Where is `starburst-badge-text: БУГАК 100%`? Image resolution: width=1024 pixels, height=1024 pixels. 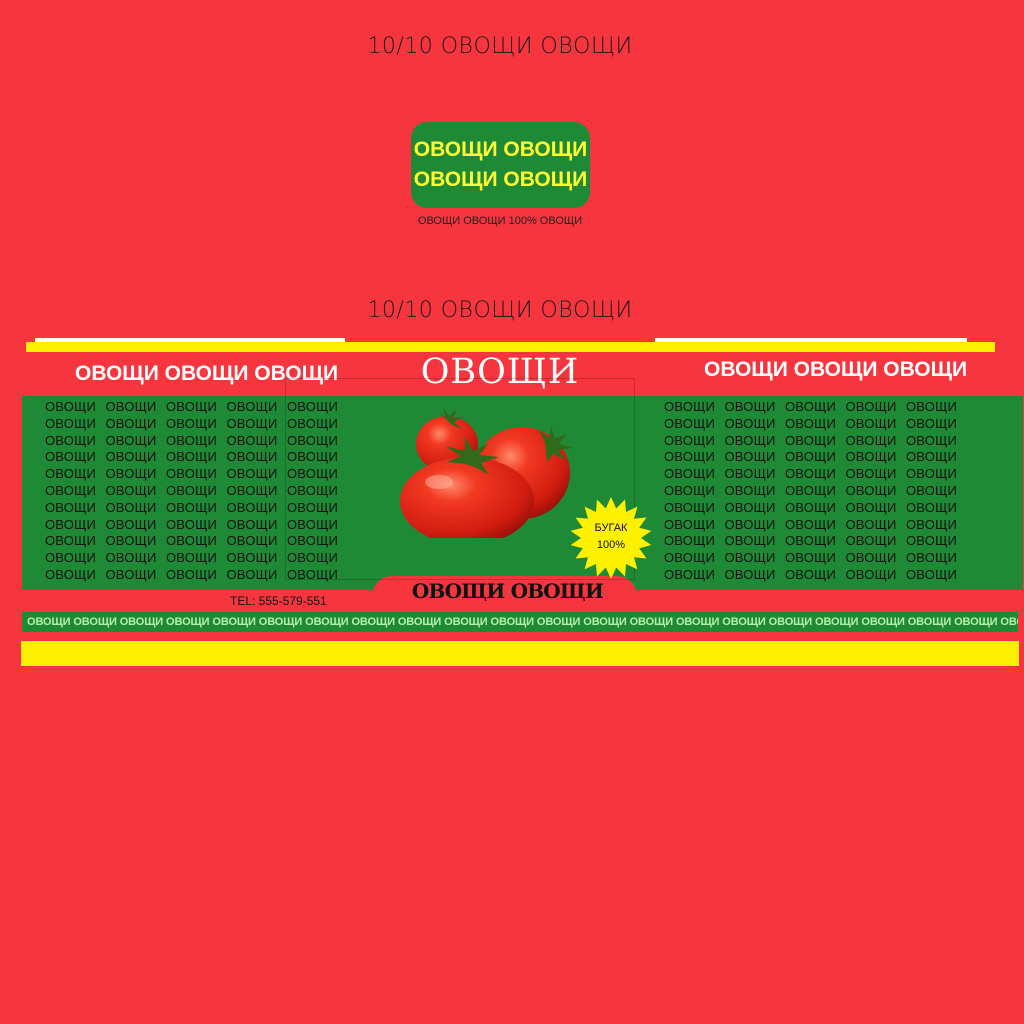 starburst-badge-text: БУГАК 100% is located at coordinates (611, 537).